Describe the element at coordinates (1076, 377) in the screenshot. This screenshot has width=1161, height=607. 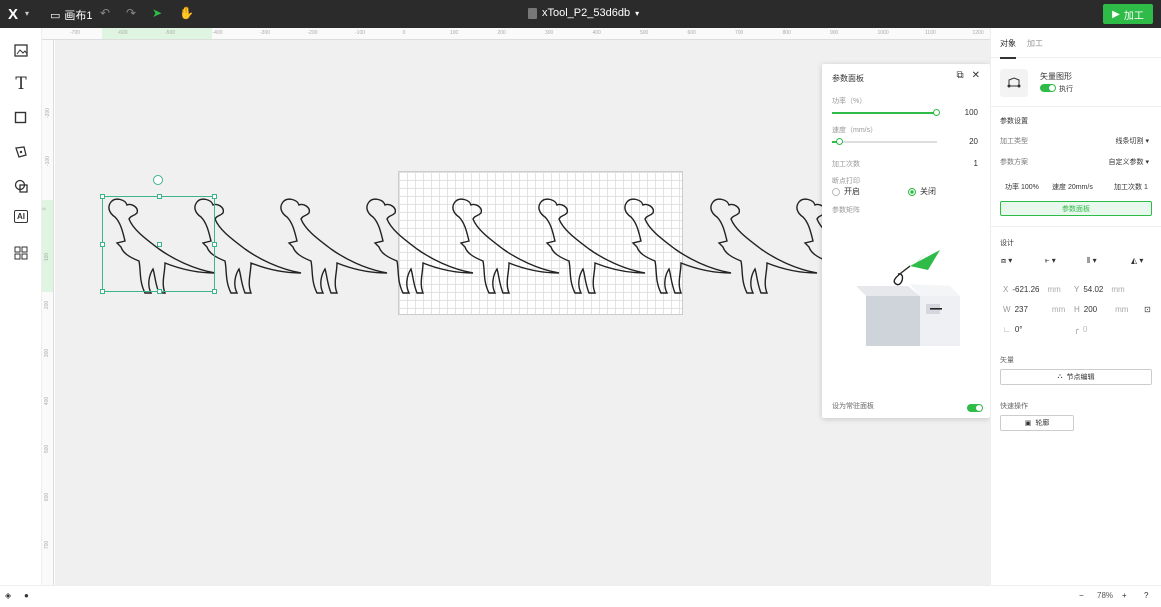
I see `node-edit-button: ⛬ 节点编辑` at that location.